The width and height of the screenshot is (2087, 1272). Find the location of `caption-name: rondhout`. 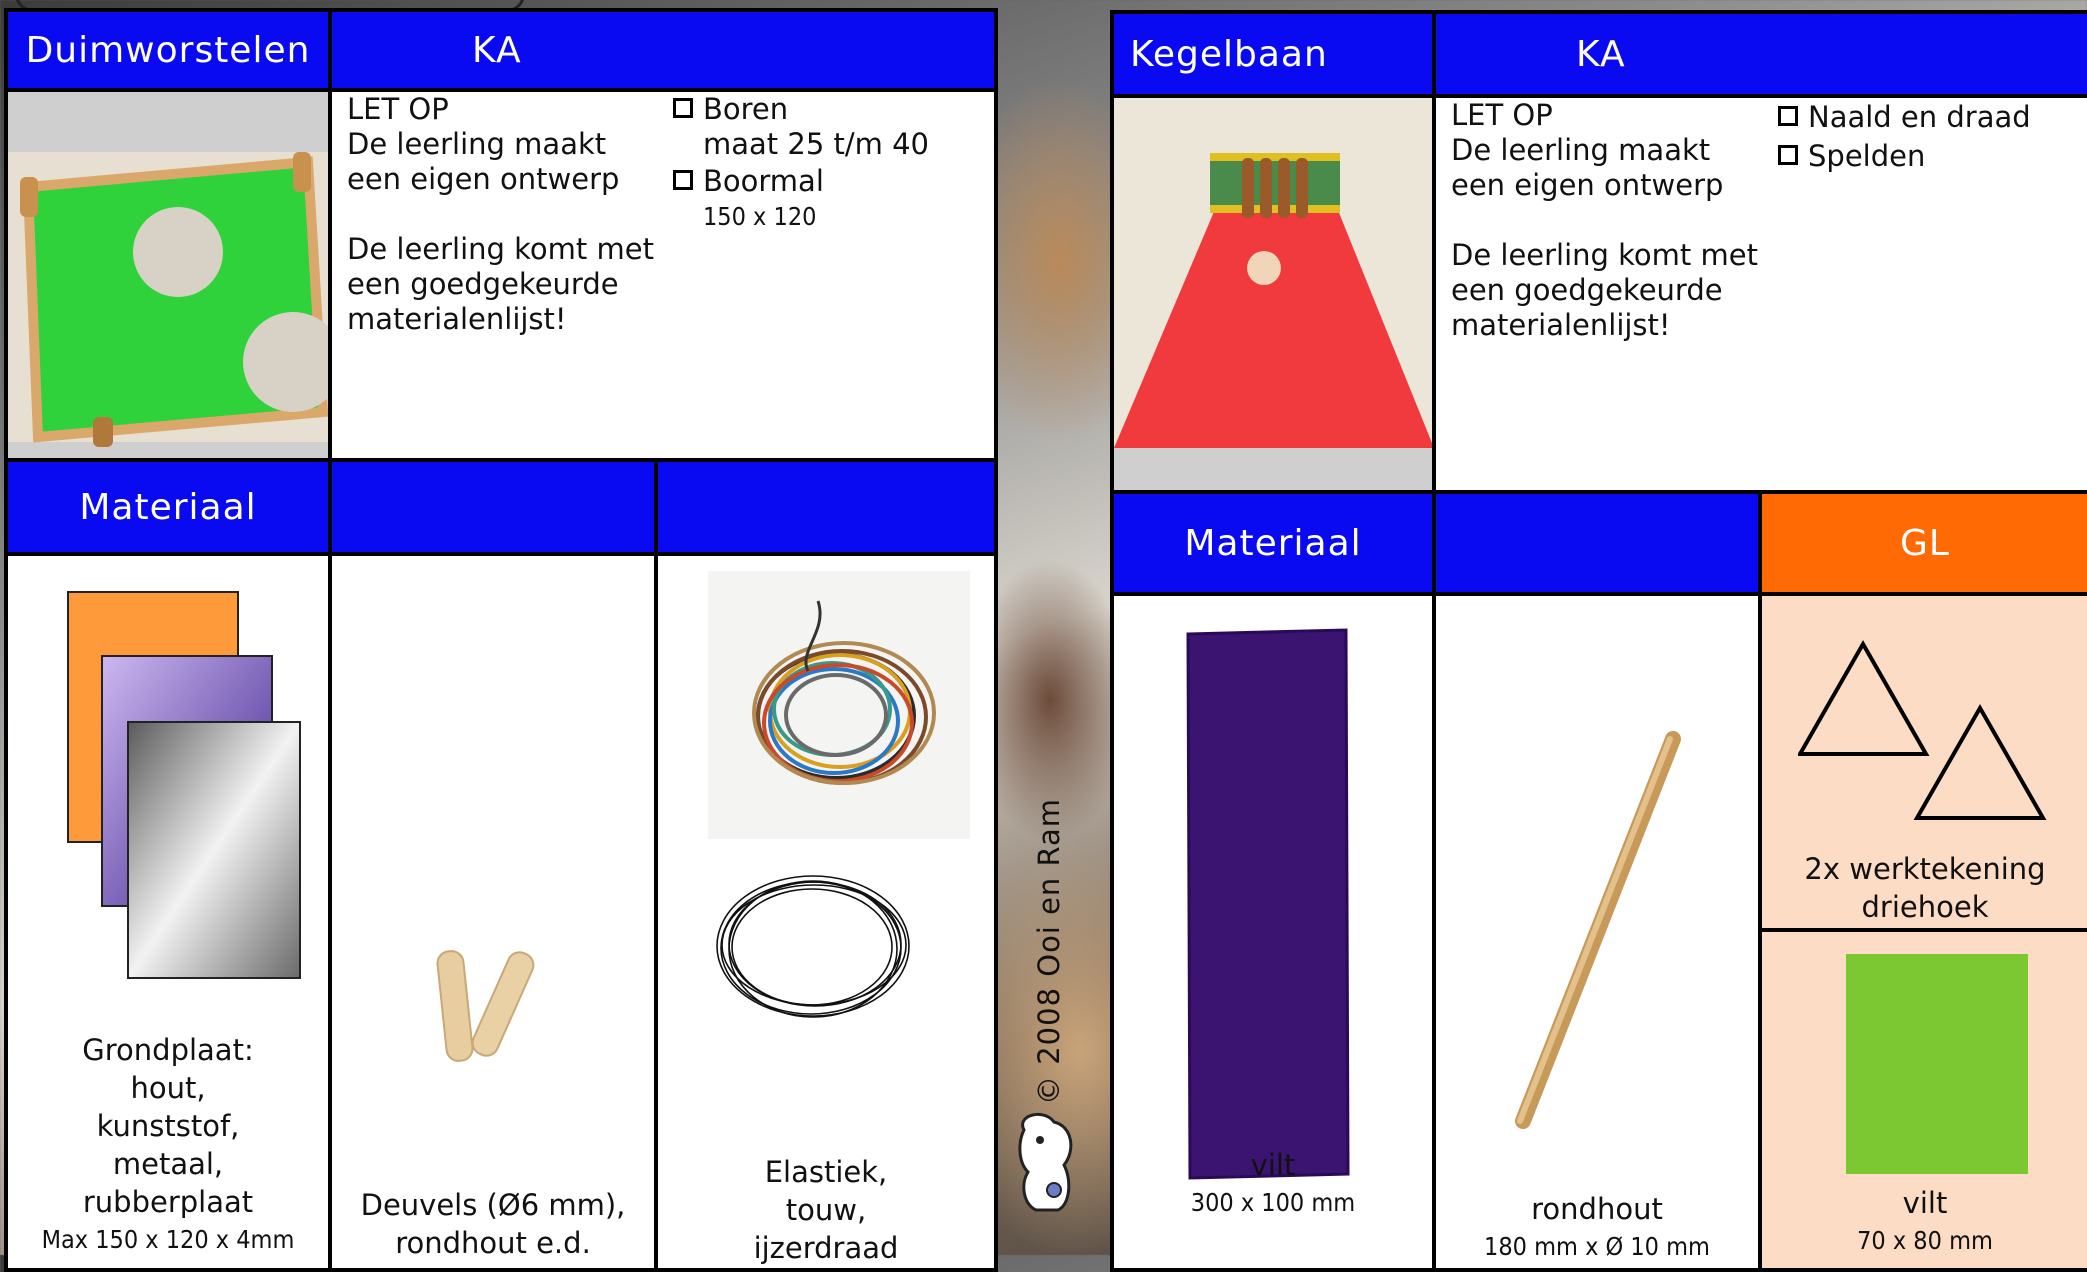

caption-name: rondhout is located at coordinates (1597, 1209).